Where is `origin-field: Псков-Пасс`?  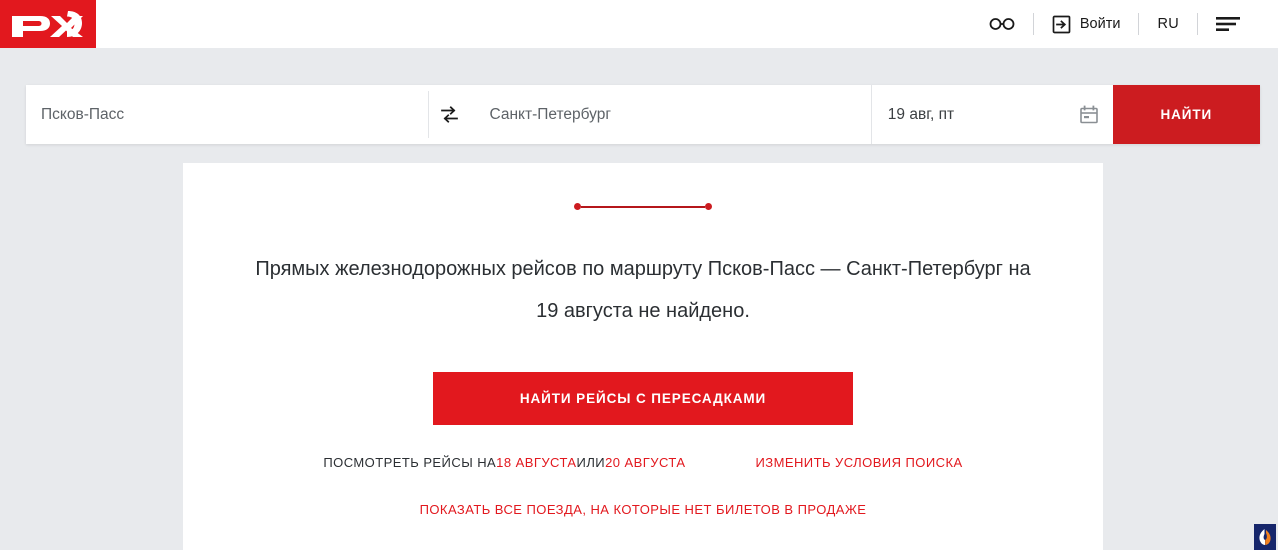
origin-field: Псков-Пасс is located at coordinates (227, 114).